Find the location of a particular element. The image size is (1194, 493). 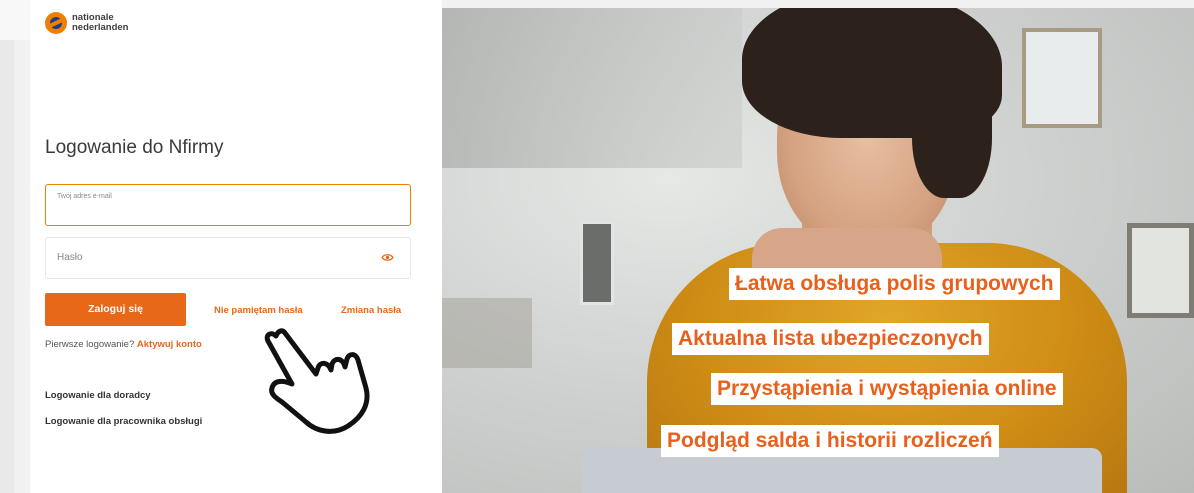

feature-badge: Przystąpienia i wystąpienia online is located at coordinates (887, 389).